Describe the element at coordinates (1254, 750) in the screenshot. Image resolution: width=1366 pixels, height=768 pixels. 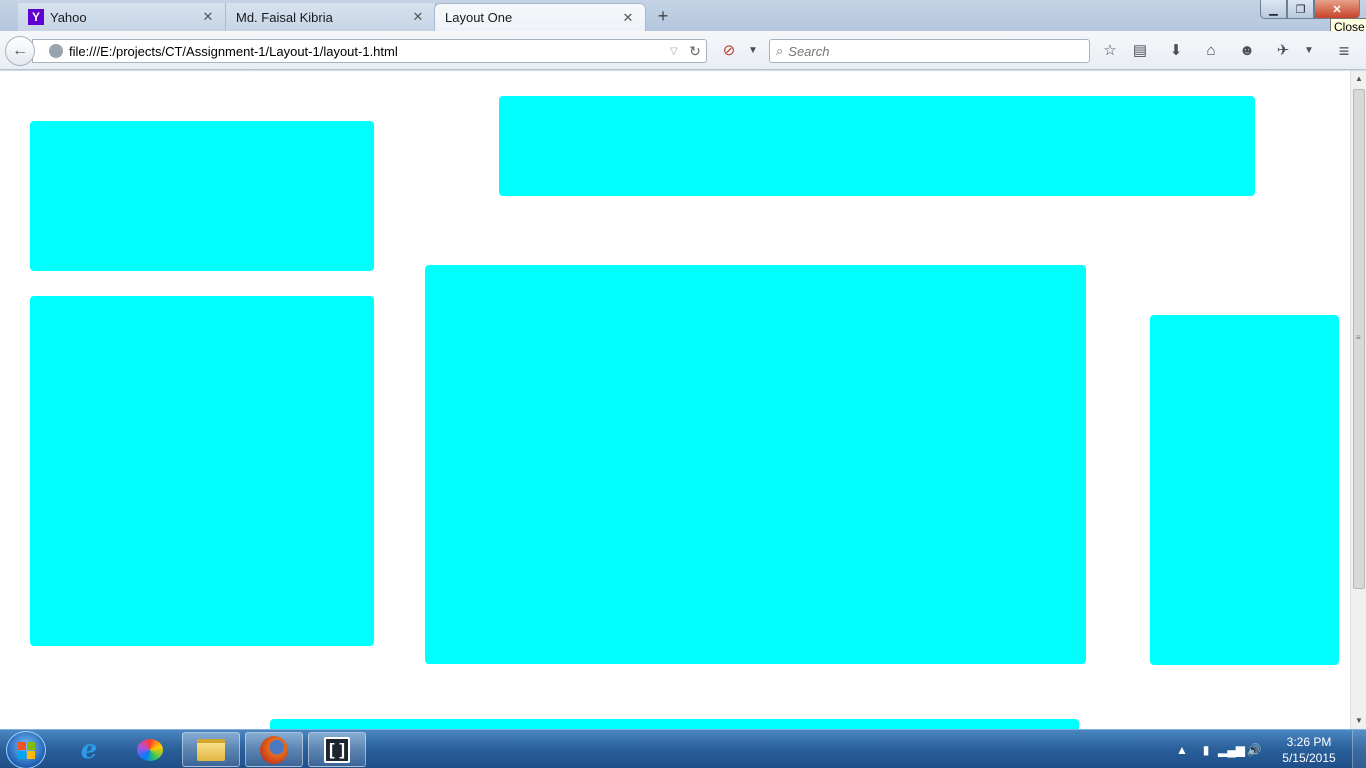
I see `volume-icon: 🔊` at that location.